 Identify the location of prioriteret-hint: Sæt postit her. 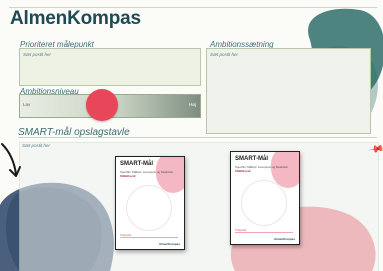
(37, 54).